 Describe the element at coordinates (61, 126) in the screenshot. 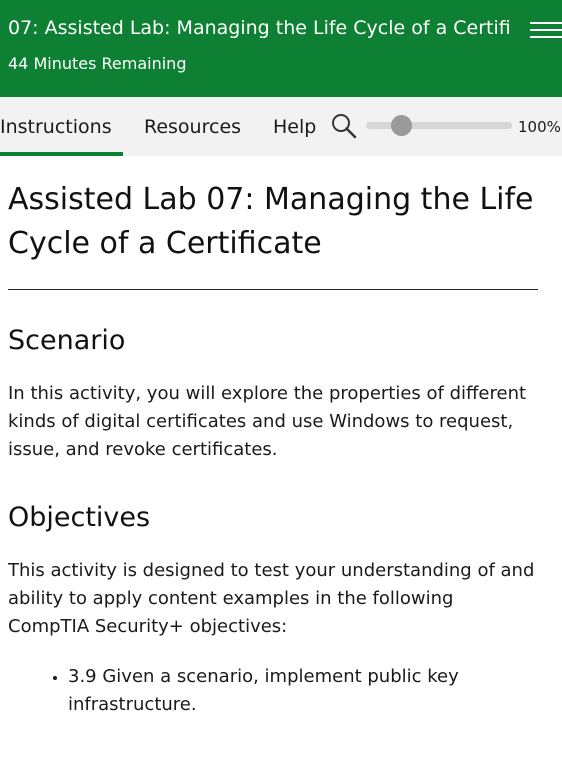

I see `tab-instructions: Instructions` at that location.